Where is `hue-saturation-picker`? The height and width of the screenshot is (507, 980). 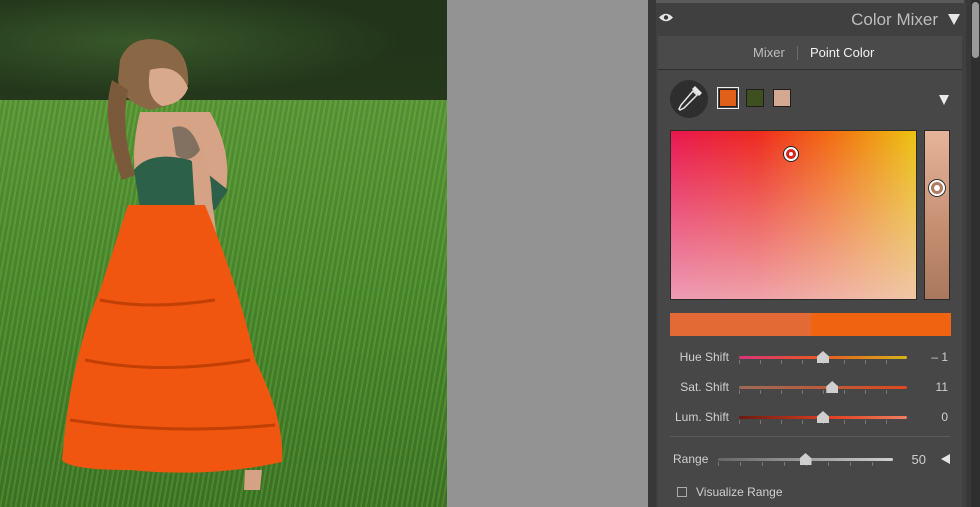
hue-saturation-picker is located at coordinates (793, 215).